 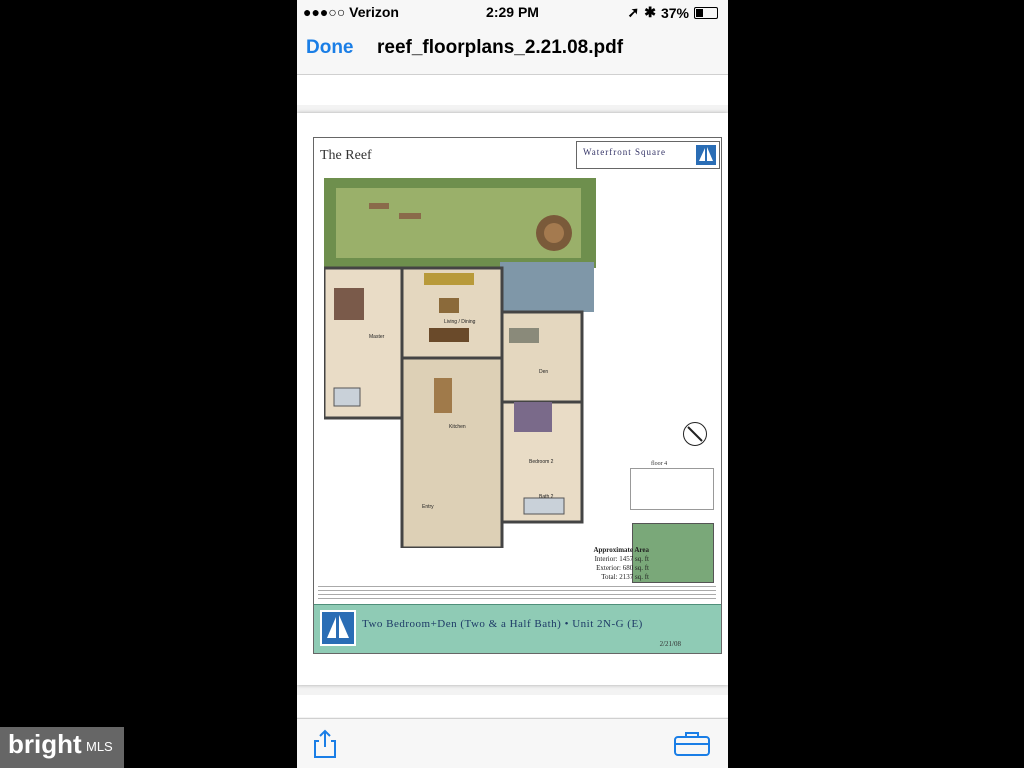 I want to click on key-plan-label: floor 4, so click(x=659, y=464).